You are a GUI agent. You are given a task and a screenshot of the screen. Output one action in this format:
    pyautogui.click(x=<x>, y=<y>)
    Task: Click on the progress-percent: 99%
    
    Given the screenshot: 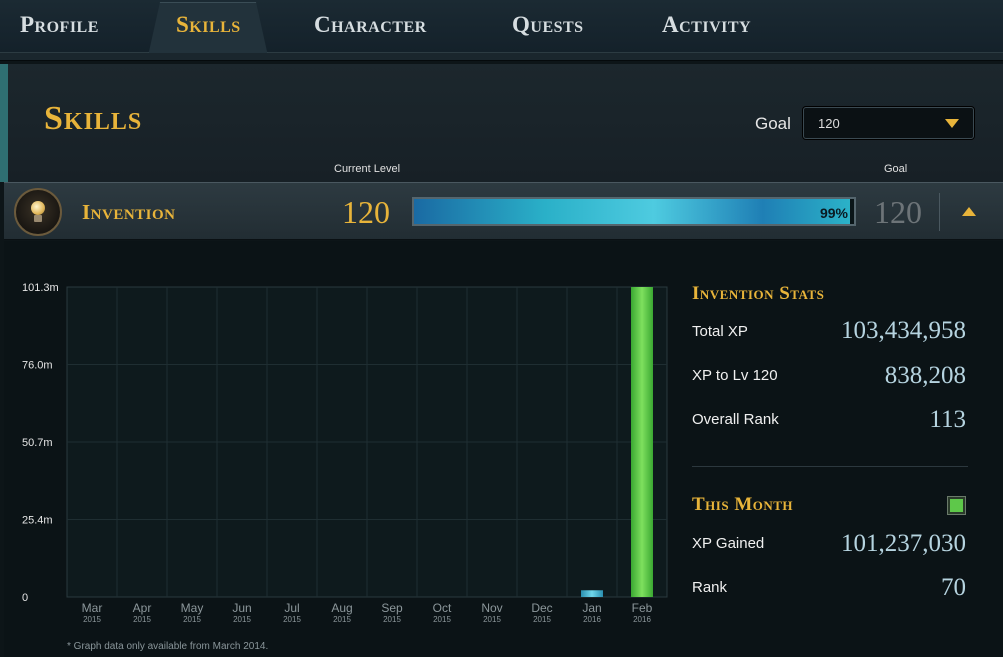 What is the action you would take?
    pyautogui.click(x=833, y=213)
    